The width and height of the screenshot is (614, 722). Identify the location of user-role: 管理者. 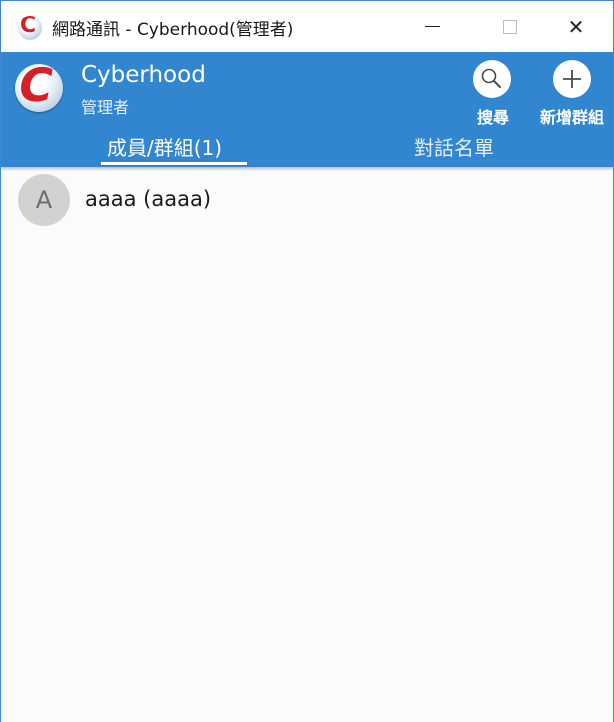
(105, 107).